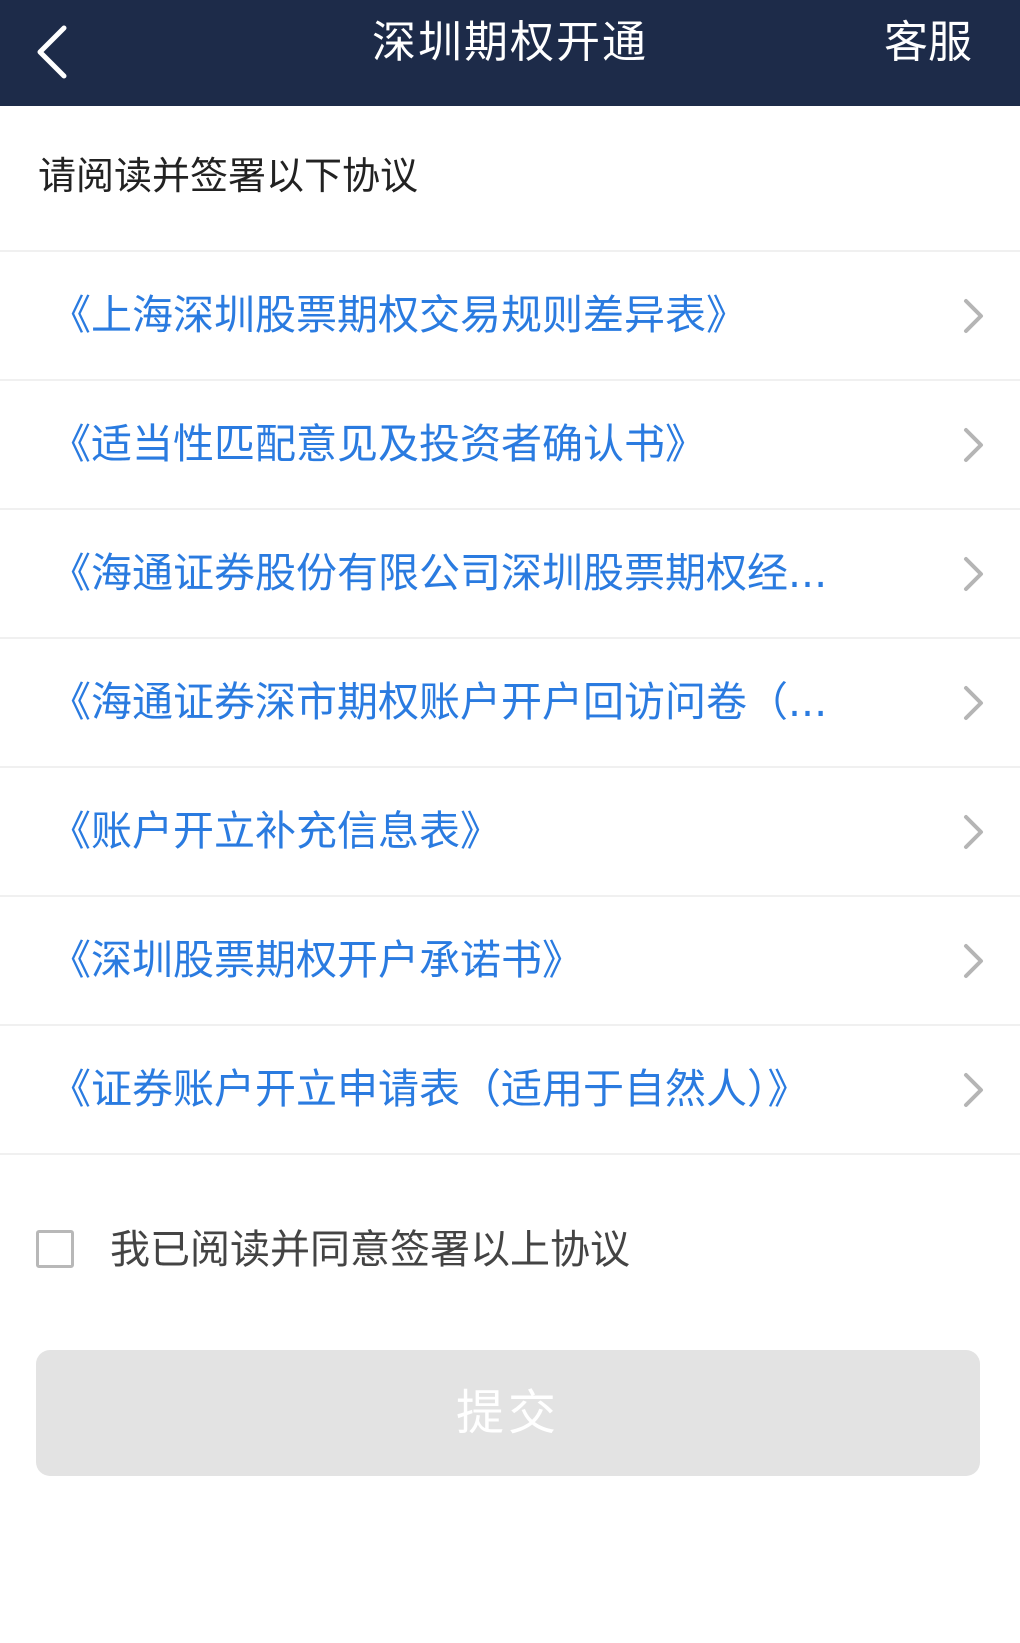 The width and height of the screenshot is (1020, 1643). What do you see at coordinates (508, 1413) in the screenshot?
I see `submit-button: 提交` at bounding box center [508, 1413].